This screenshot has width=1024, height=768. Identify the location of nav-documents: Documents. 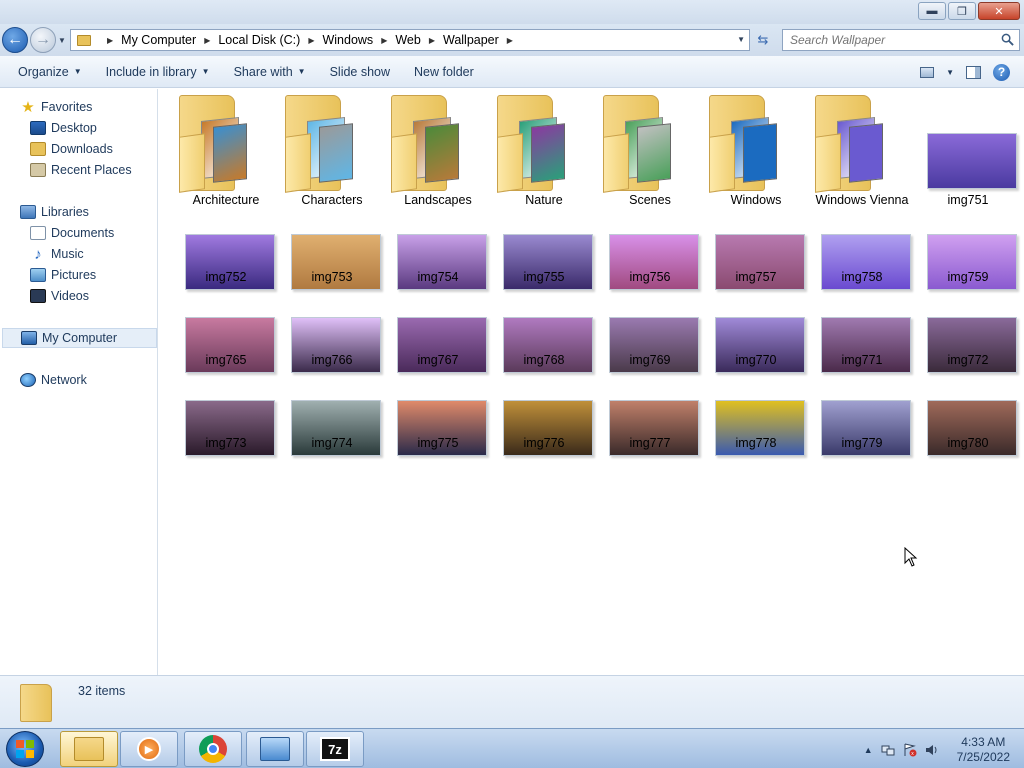
(72, 233).